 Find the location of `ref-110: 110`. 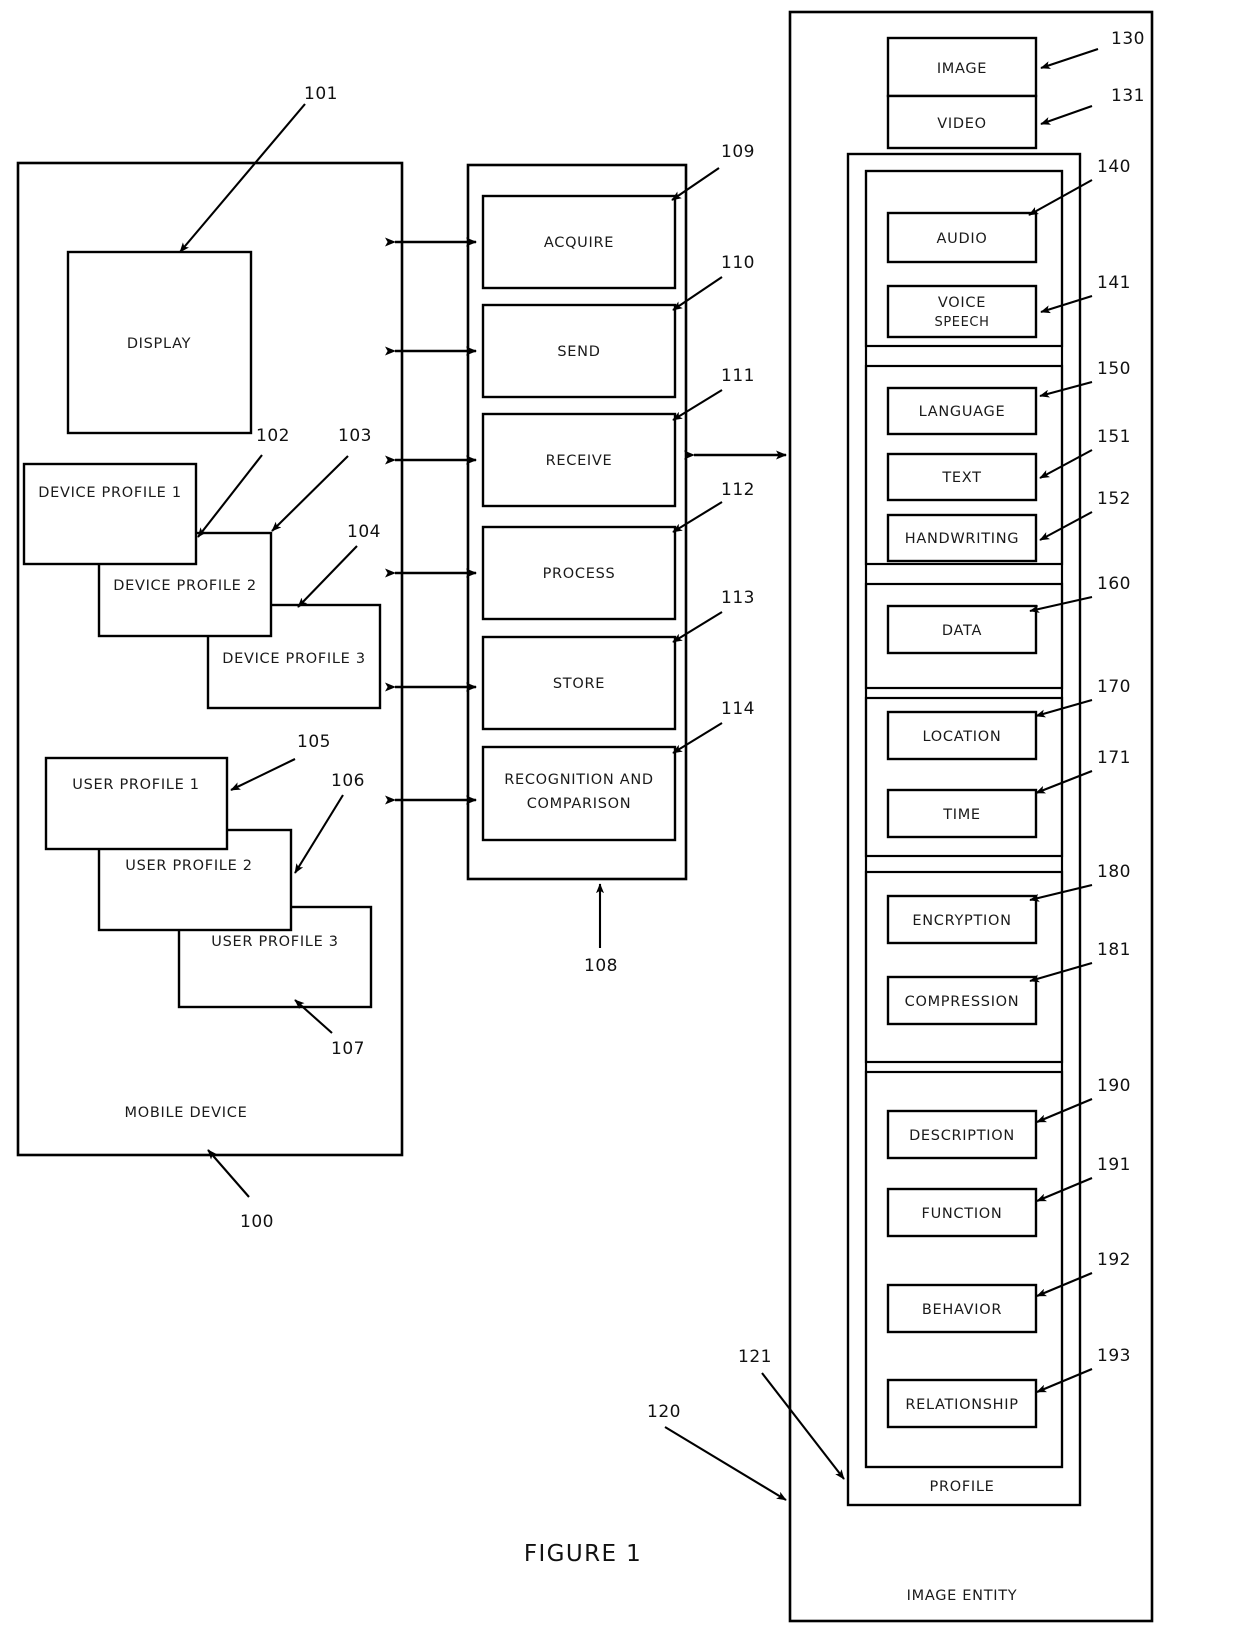

ref-110: 110 is located at coordinates (738, 263).